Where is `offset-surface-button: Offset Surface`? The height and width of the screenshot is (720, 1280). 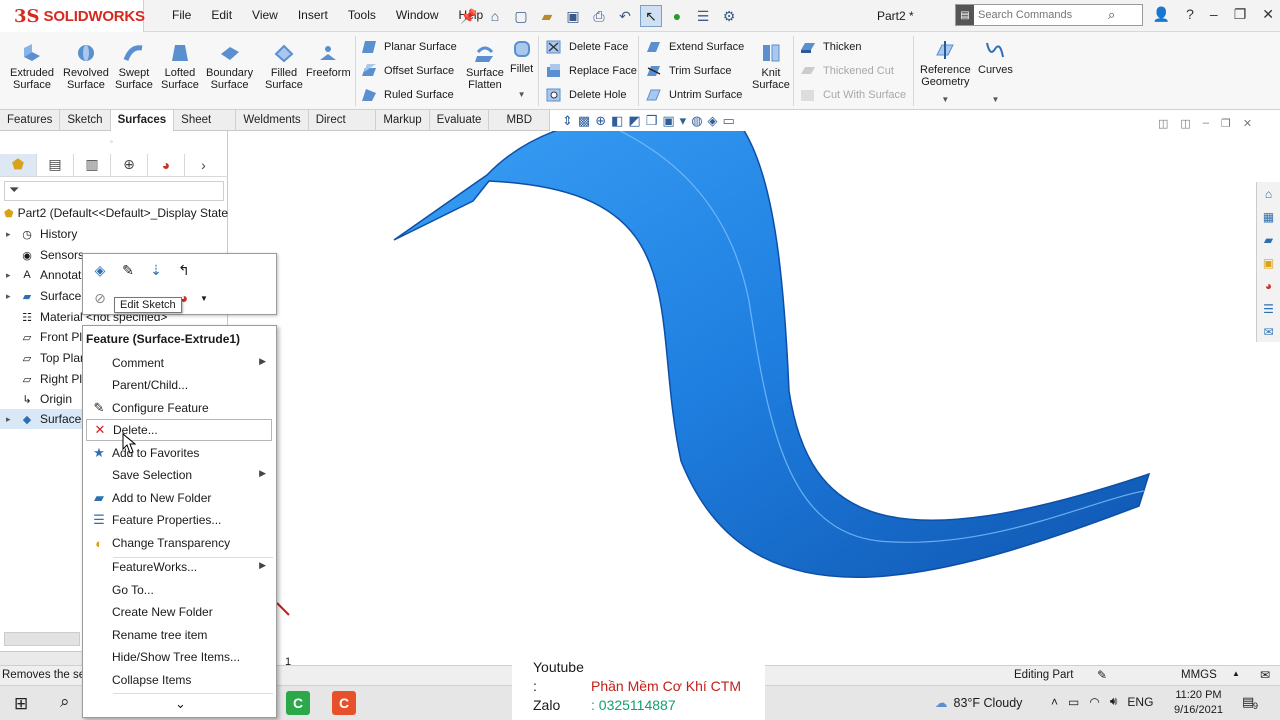
offset-surface-button: Offset Surface is located at coordinates (407, 71).